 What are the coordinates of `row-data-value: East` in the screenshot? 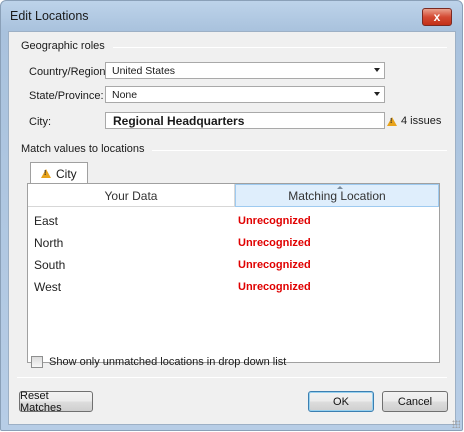 It's located at (46, 221).